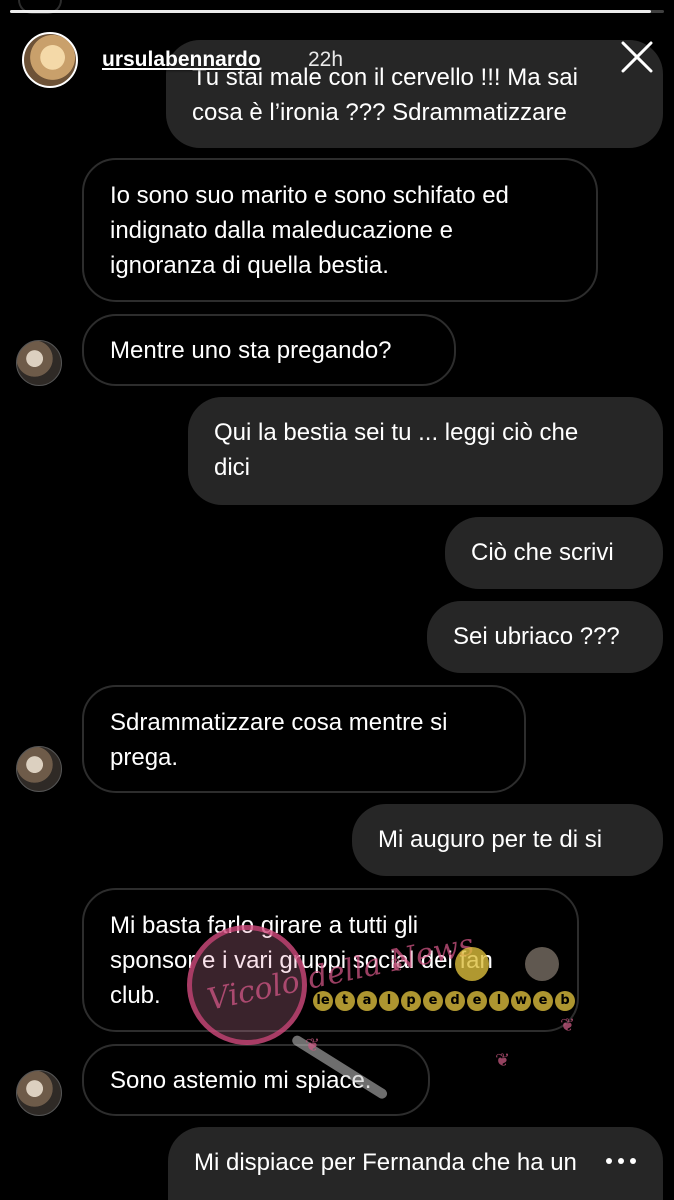 This screenshot has height=1200, width=674. I want to click on close-icon, so click(637, 57).